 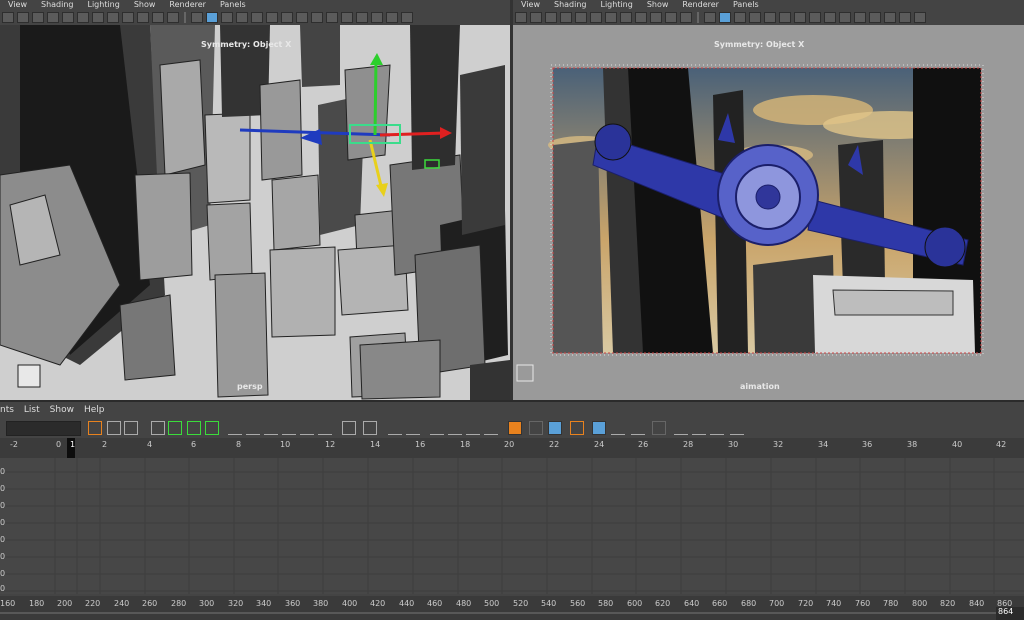 What do you see at coordinates (325, 428) in the screenshot?
I see `tangent-step-icon` at bounding box center [325, 428].